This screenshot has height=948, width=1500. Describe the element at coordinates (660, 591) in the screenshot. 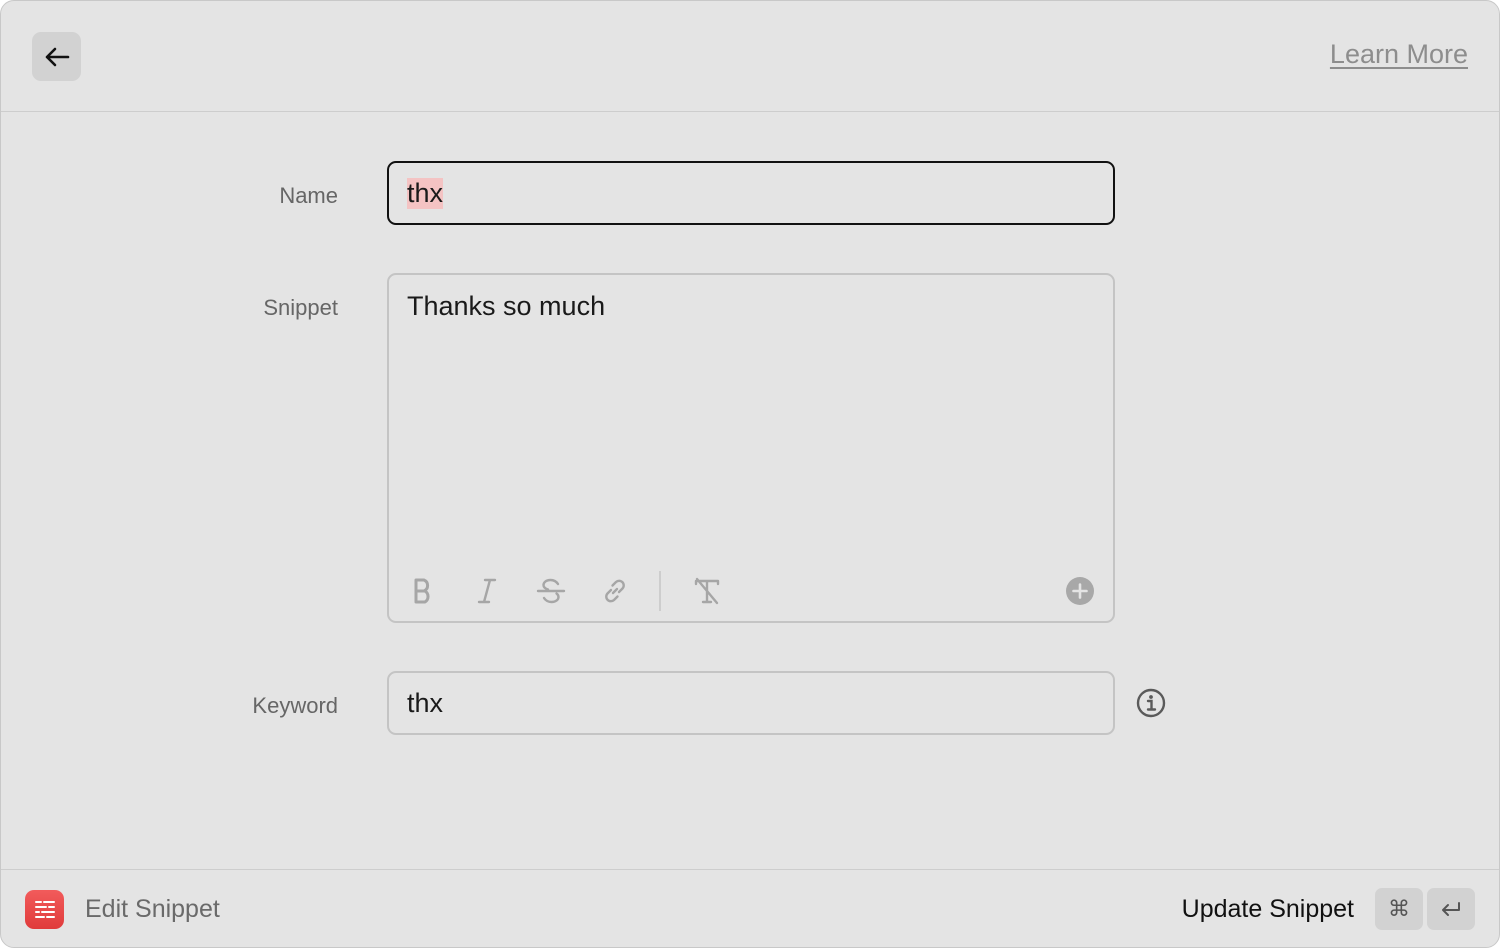

I see `toolbar-separator` at that location.